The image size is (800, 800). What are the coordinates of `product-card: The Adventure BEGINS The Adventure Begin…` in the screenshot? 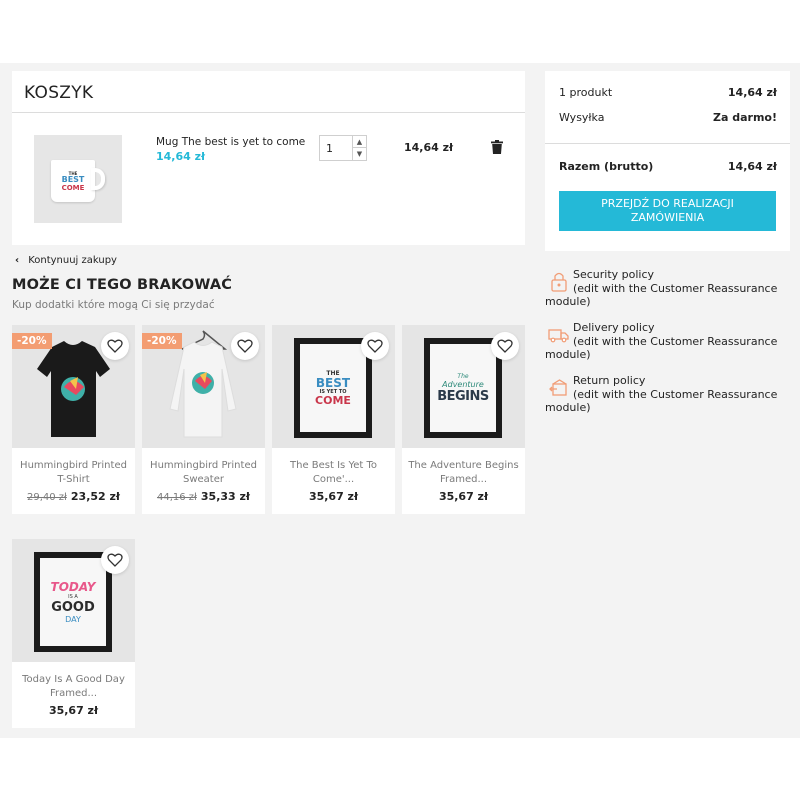 It's located at (463, 419).